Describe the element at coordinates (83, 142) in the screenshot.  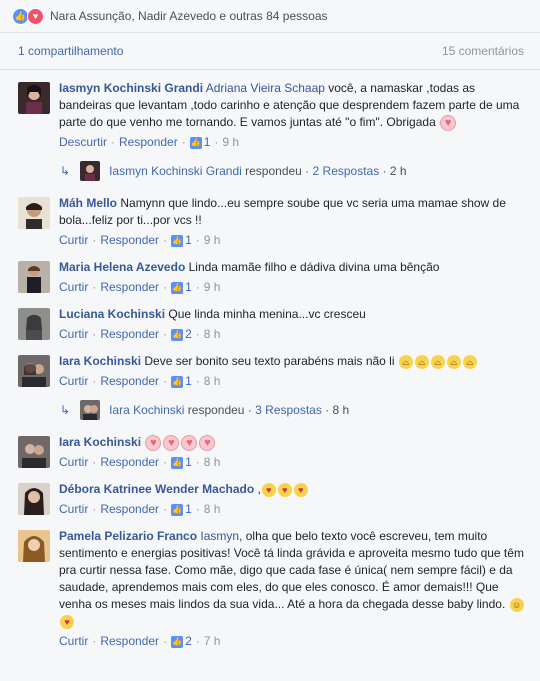
I see `unlike-button: Descurtir` at that location.